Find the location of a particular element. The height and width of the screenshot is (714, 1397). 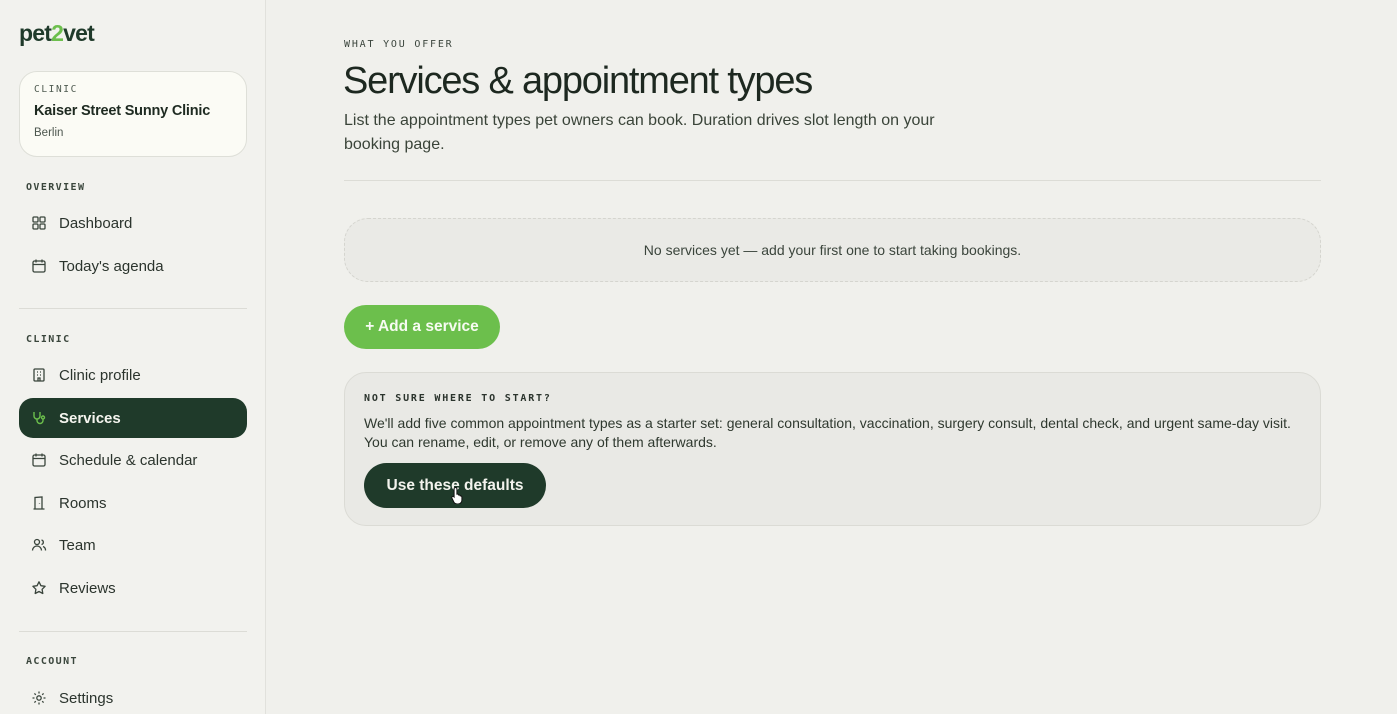

pointer-cursor-icon is located at coordinates (457, 495).